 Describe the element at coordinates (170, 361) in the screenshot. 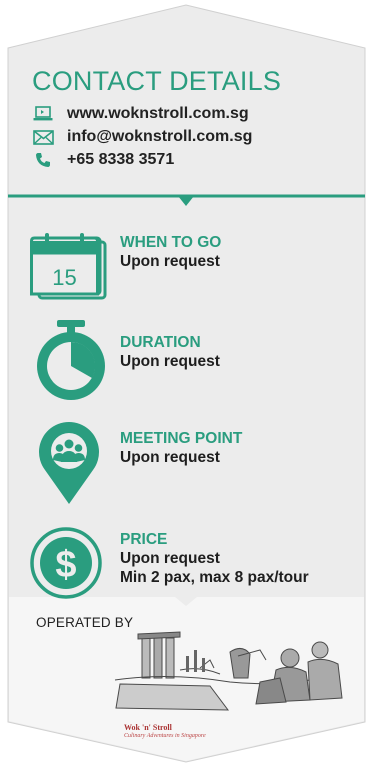

I see `duration-value: Upon request` at that location.